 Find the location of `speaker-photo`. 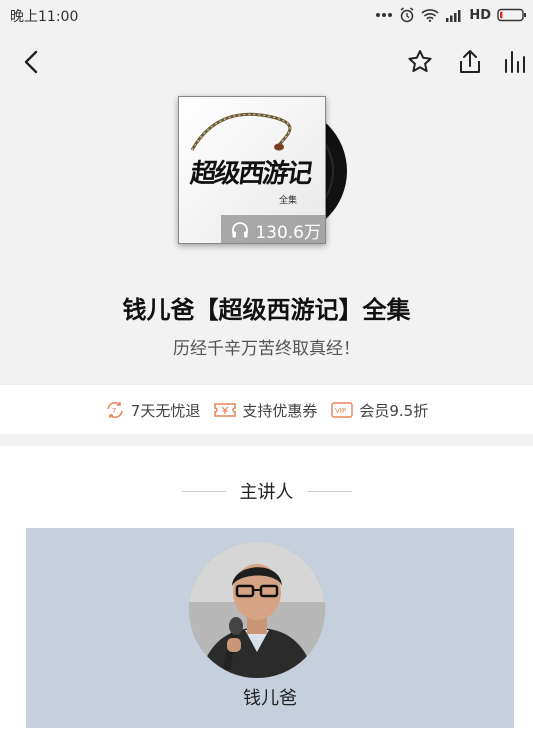

speaker-photo is located at coordinates (257, 610).